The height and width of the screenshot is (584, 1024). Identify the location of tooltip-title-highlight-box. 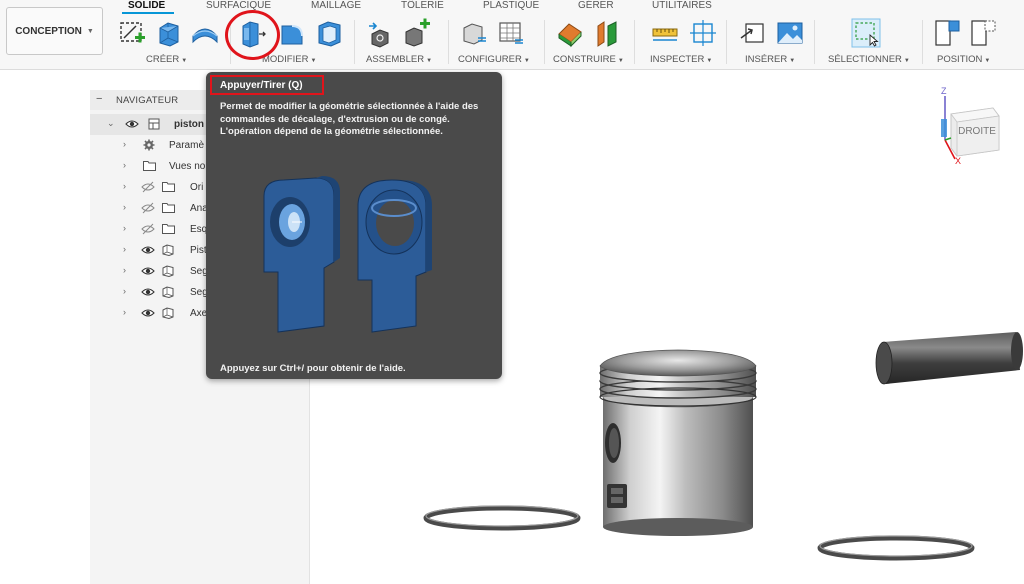
(267, 85).